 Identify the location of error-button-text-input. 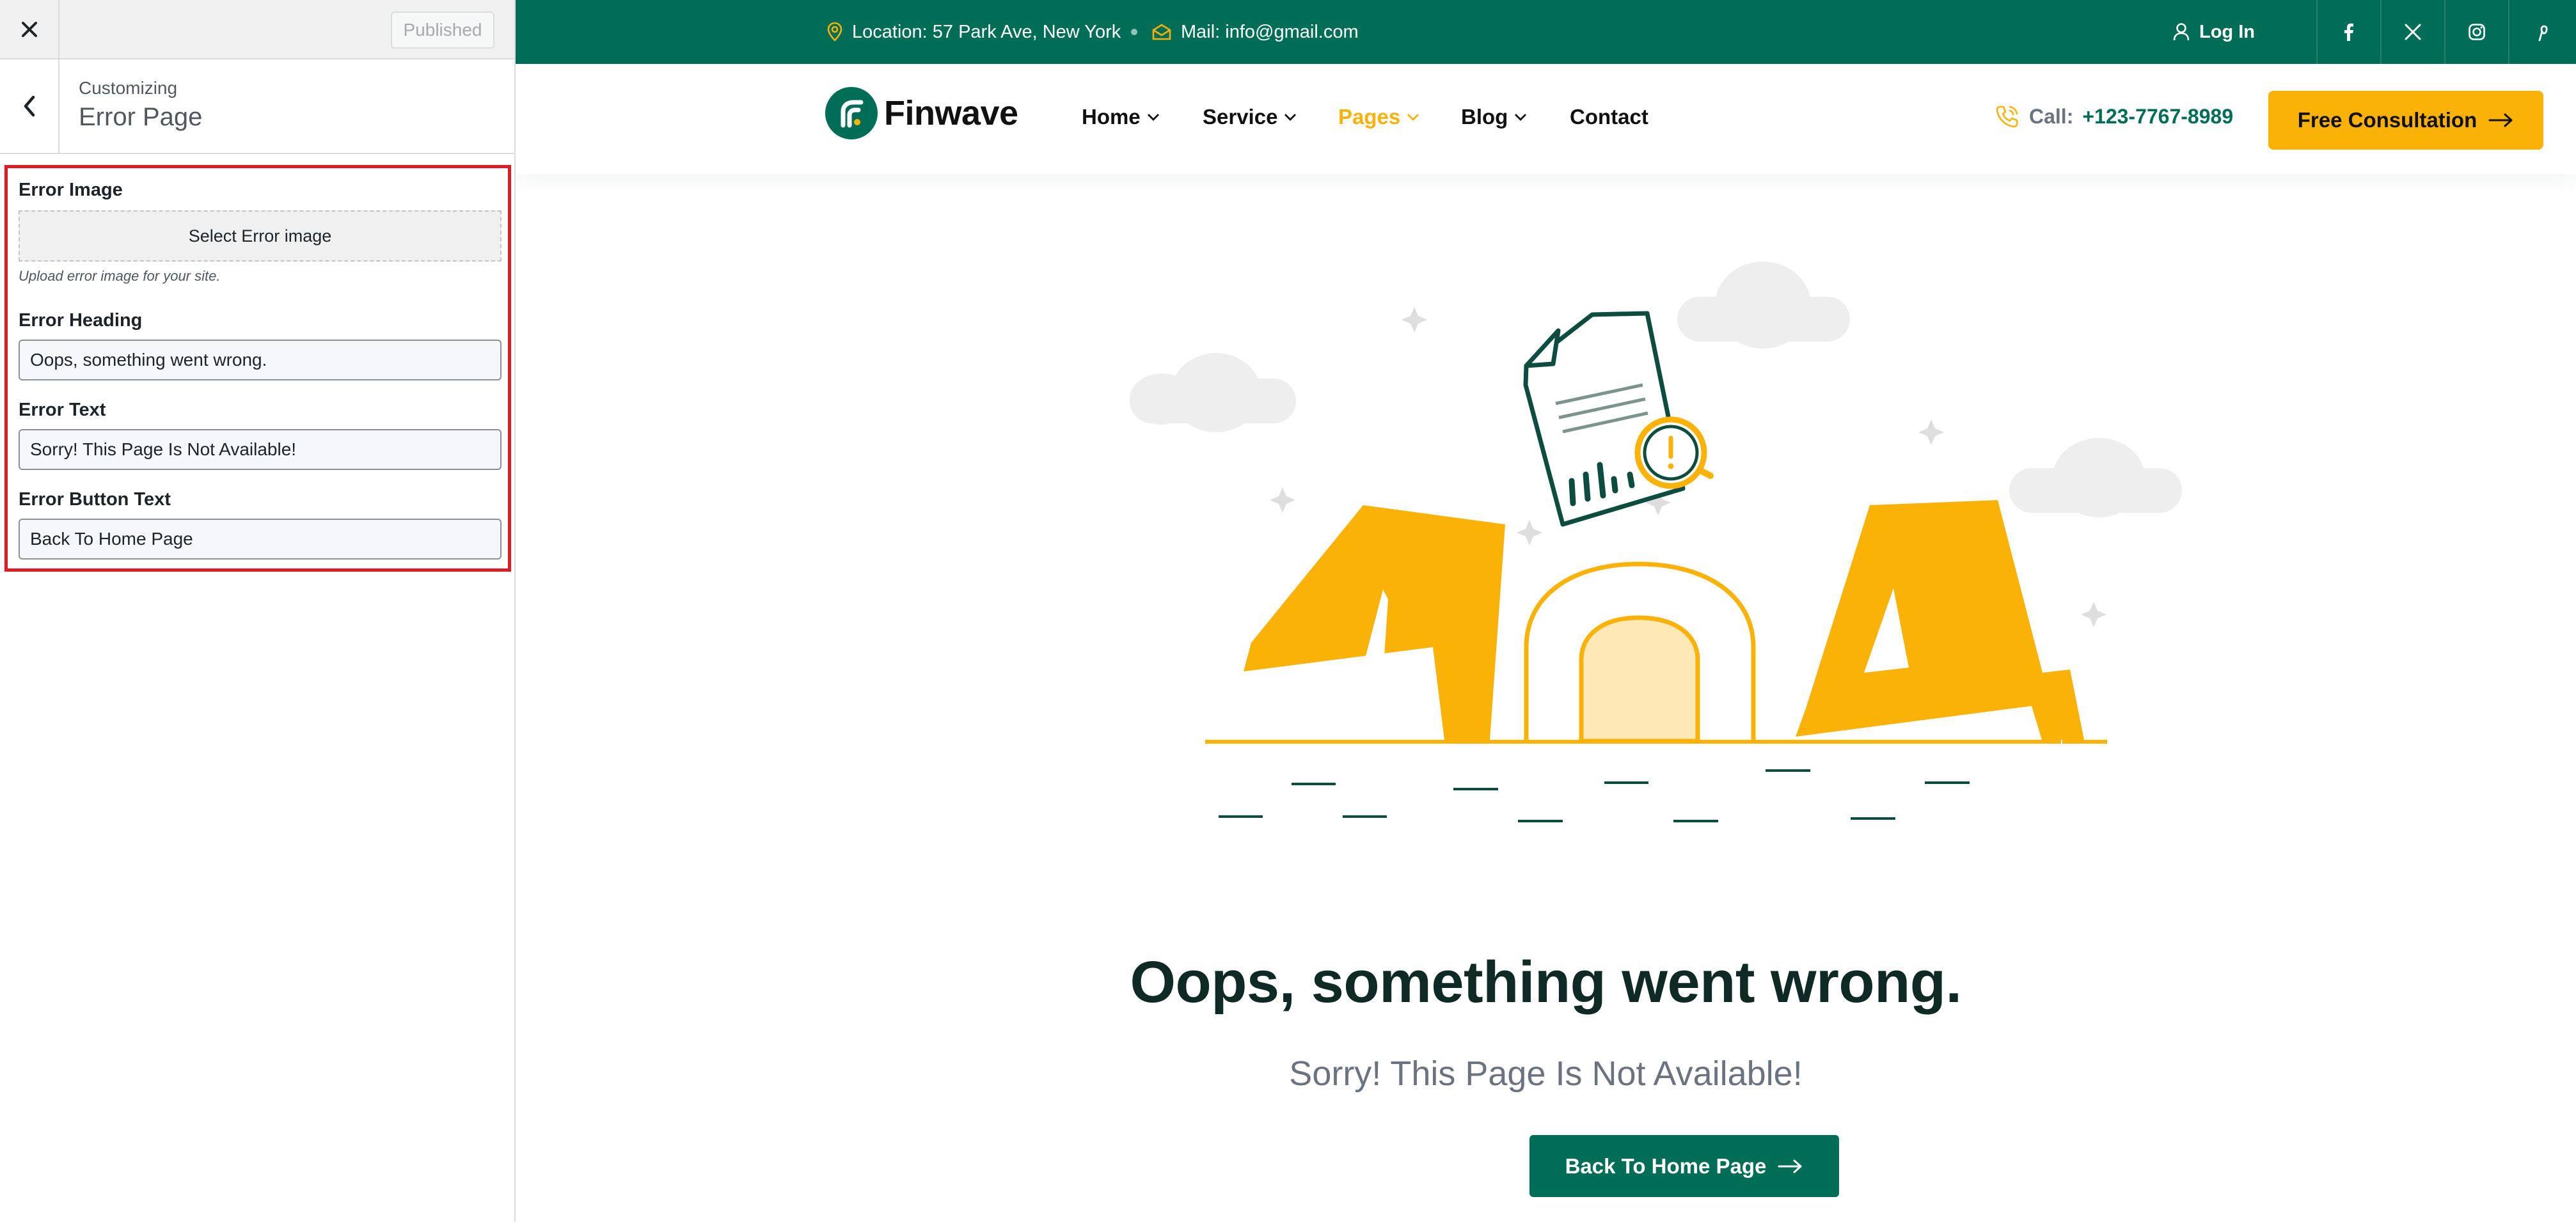
(260, 540).